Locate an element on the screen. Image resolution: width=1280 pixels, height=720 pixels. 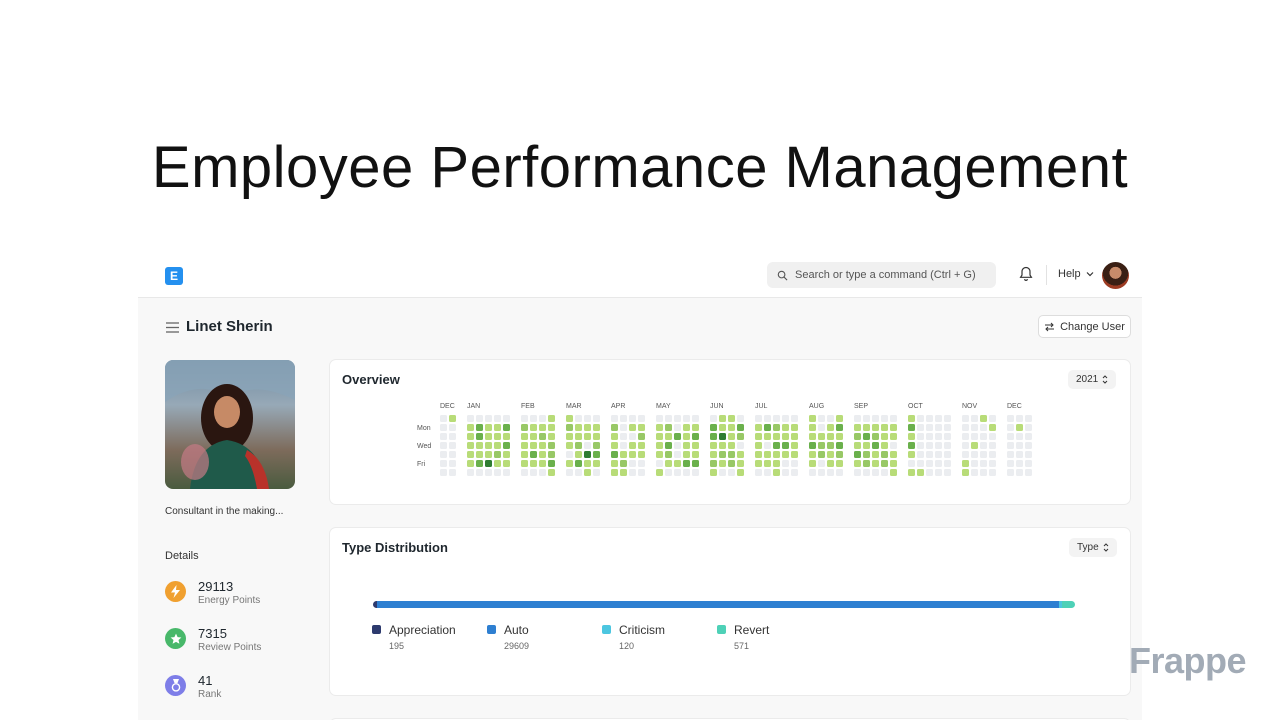
month-label: AUG is located at coordinates (816, 406).